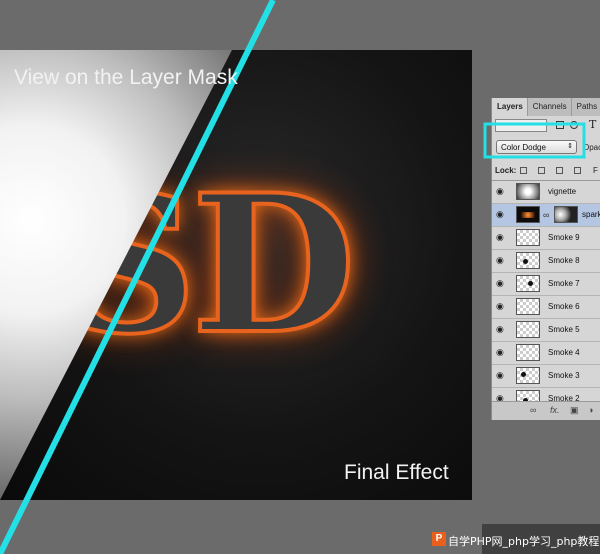 The image size is (600, 554). What do you see at coordinates (564, 237) in the screenshot?
I see `layer-name: Smoke 9` at bounding box center [564, 237].